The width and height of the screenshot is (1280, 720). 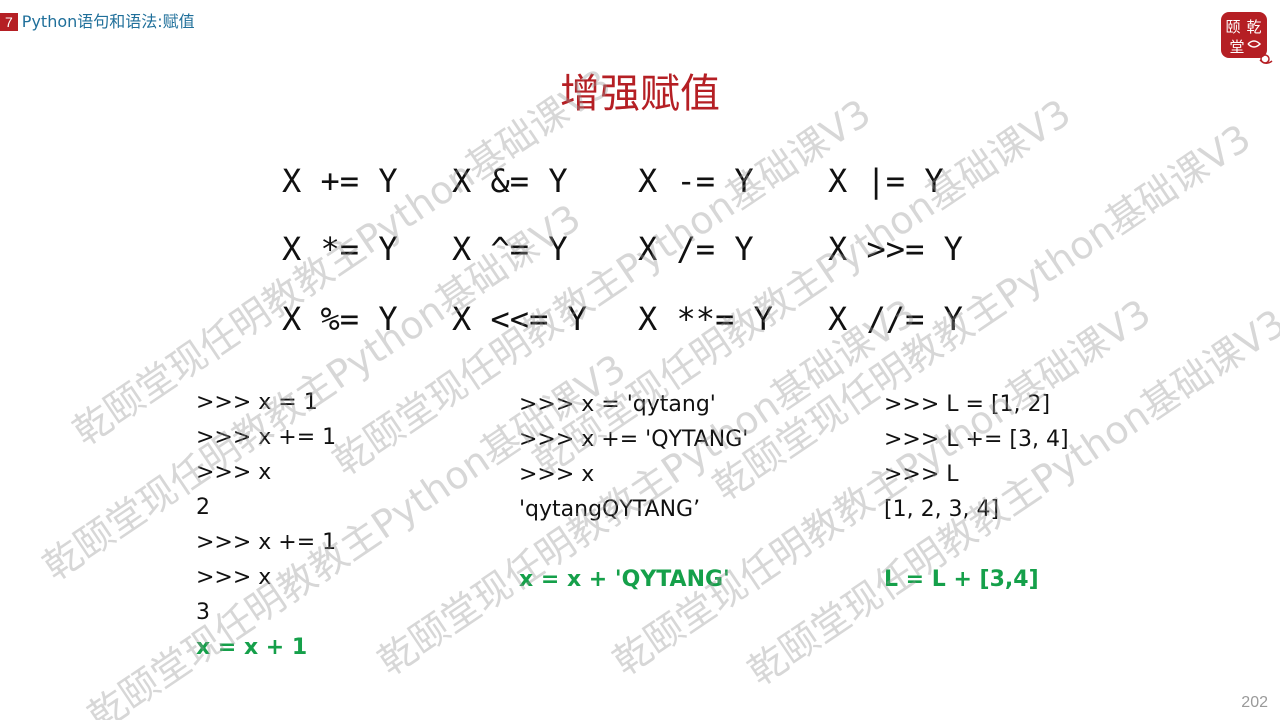 I want to click on operator-item: X %= Y, so click(x=340, y=319).